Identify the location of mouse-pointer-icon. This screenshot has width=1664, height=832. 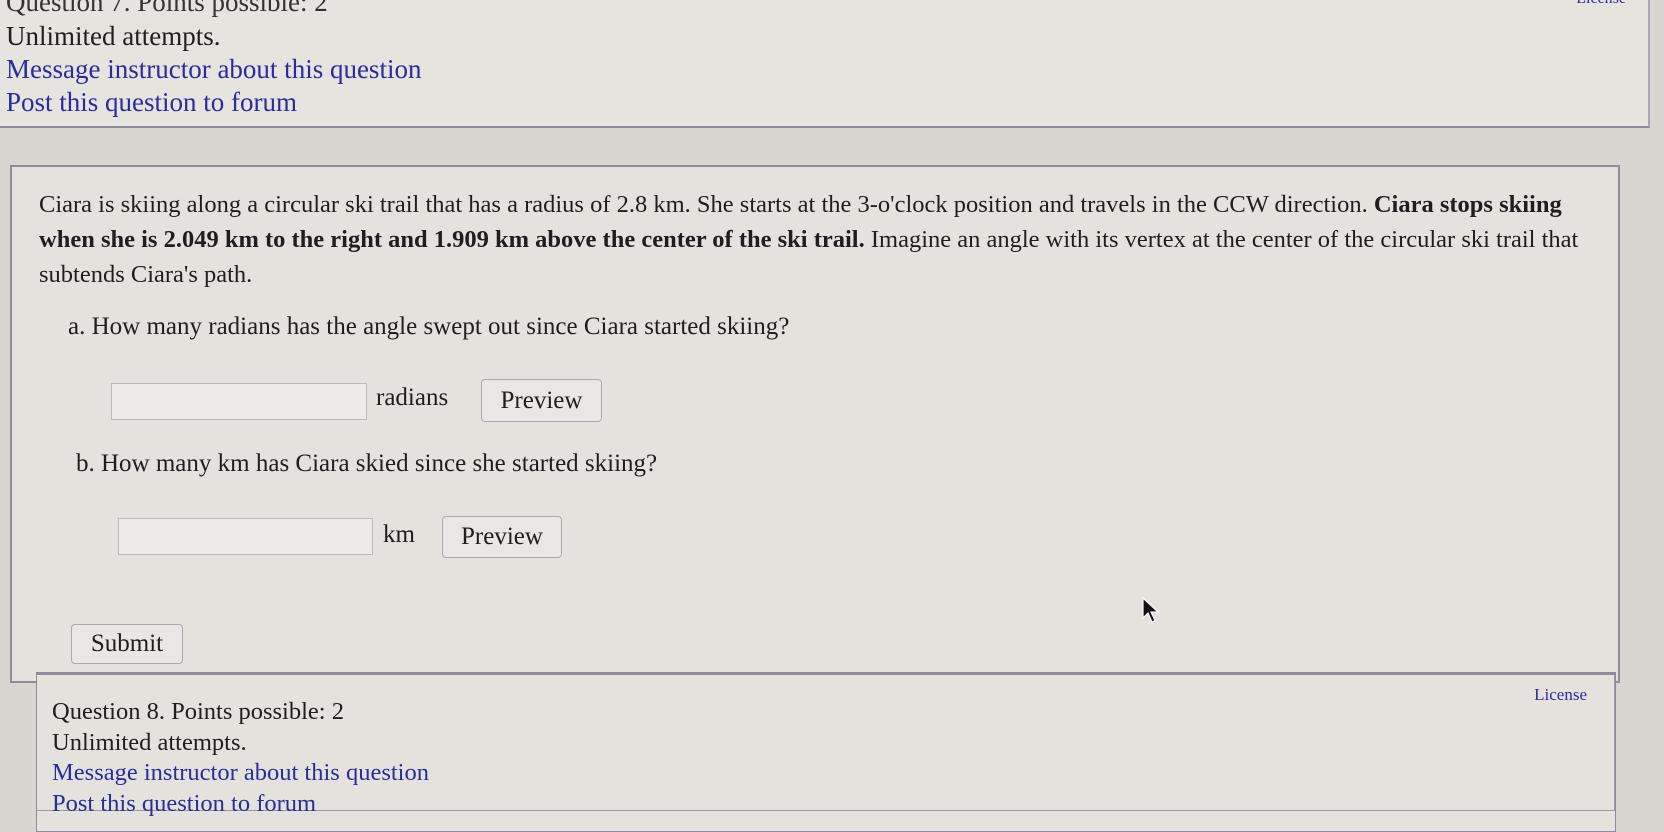
(1151, 609).